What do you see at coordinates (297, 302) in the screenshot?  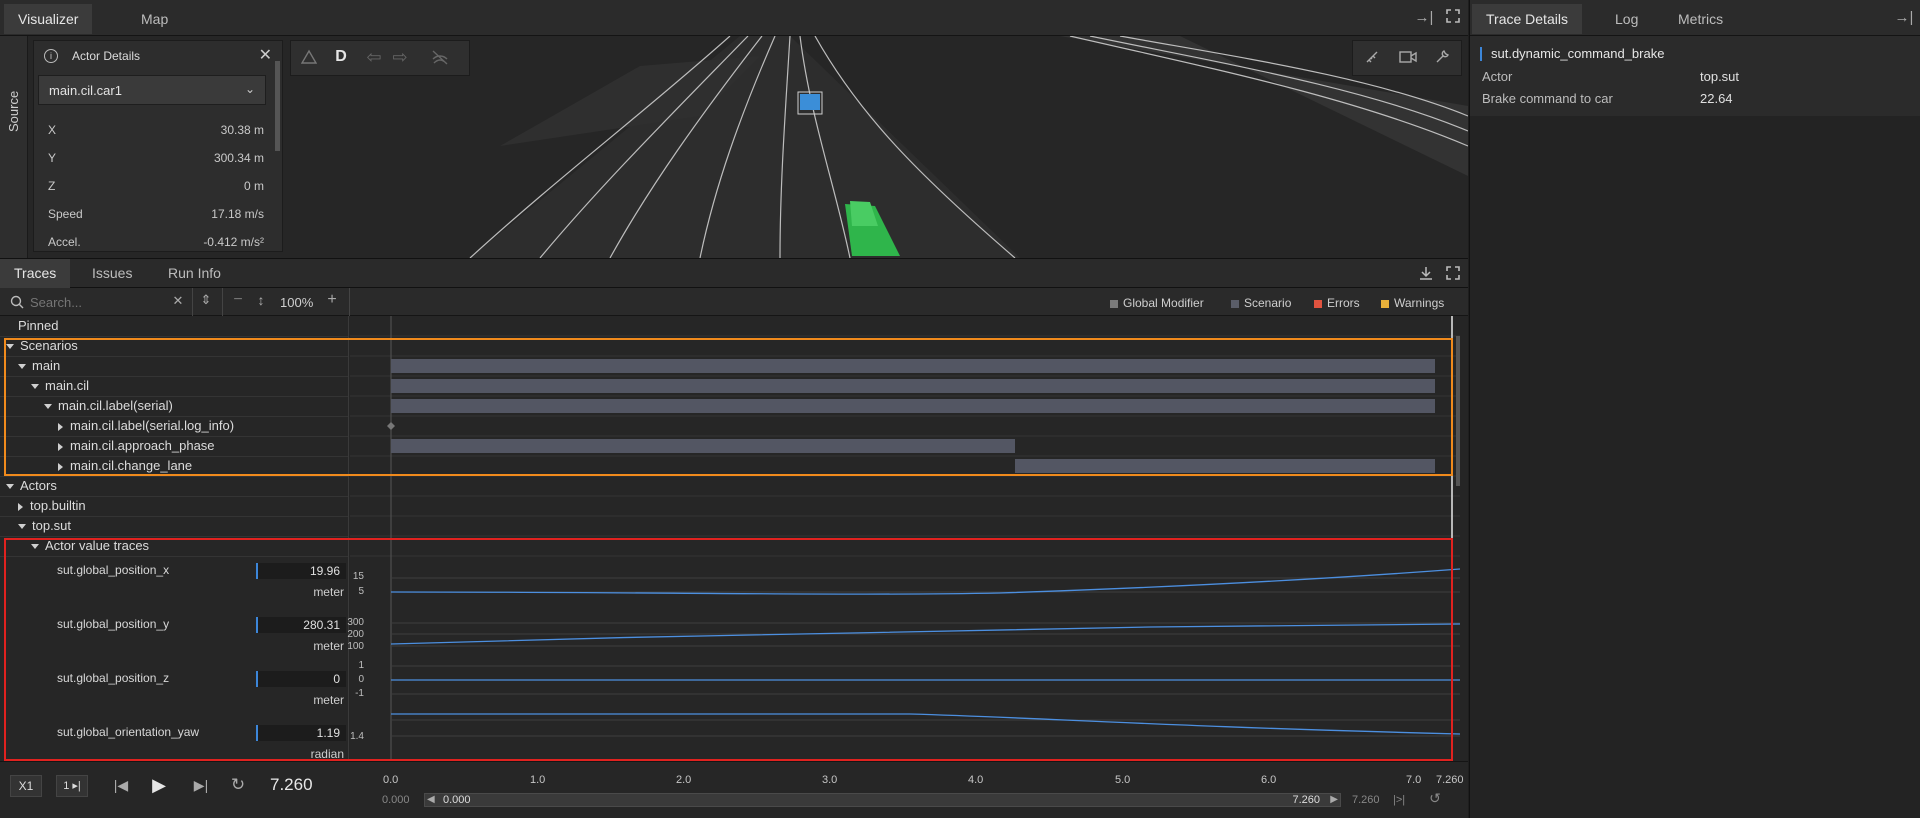 I see `zoom-level: 100%` at bounding box center [297, 302].